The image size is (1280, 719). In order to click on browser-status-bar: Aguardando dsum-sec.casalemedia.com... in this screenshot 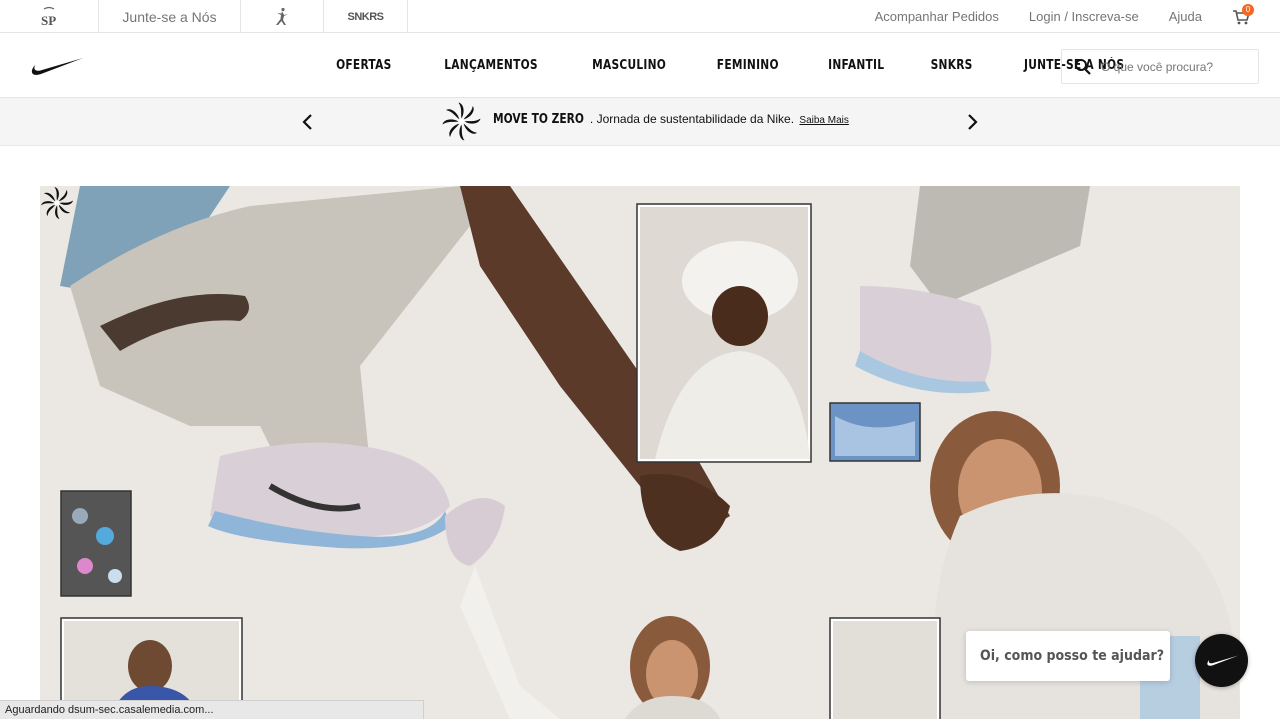, I will do `click(212, 709)`.